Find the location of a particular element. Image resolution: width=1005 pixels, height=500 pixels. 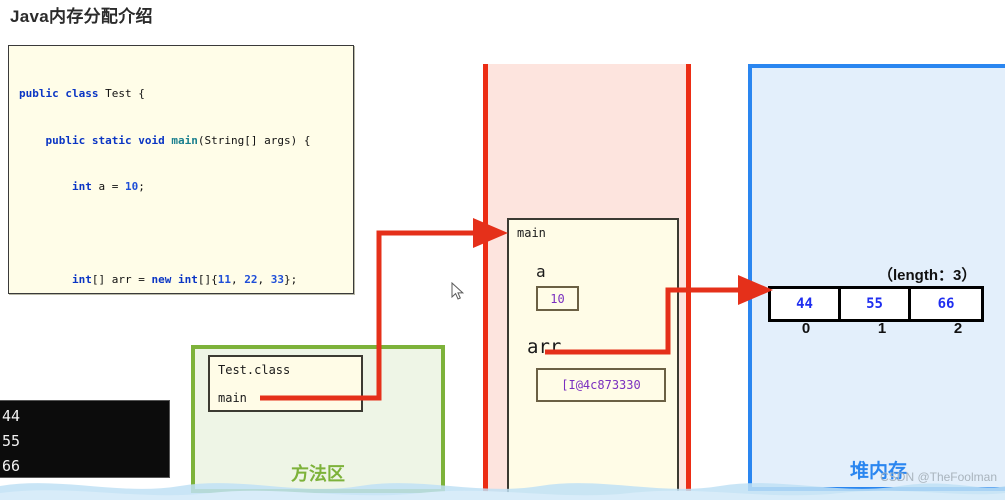

console-output: 44 55 66 is located at coordinates (85, 439).